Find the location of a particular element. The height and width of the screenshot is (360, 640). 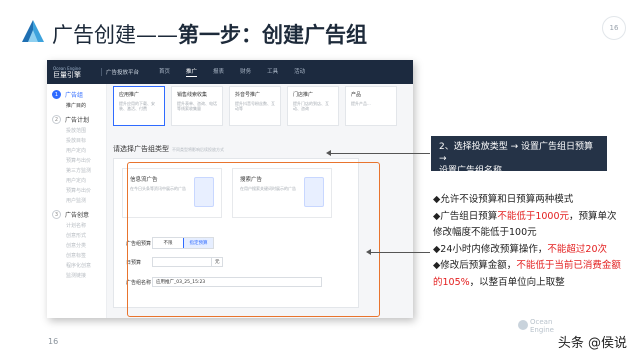

note-highlight: 不能超过20次 is located at coordinates (577, 249).